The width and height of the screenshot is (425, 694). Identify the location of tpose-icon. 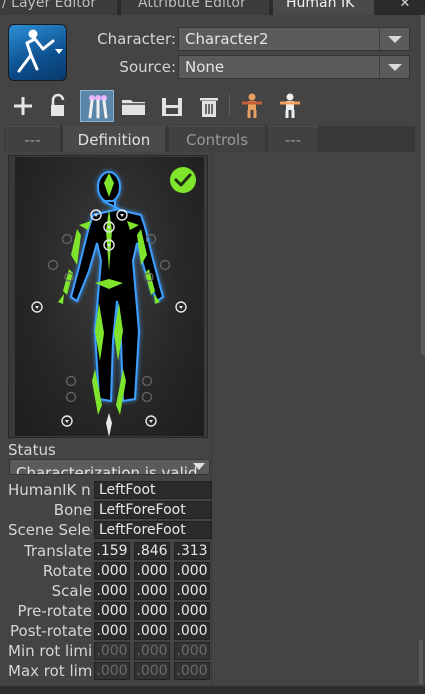
(290, 105).